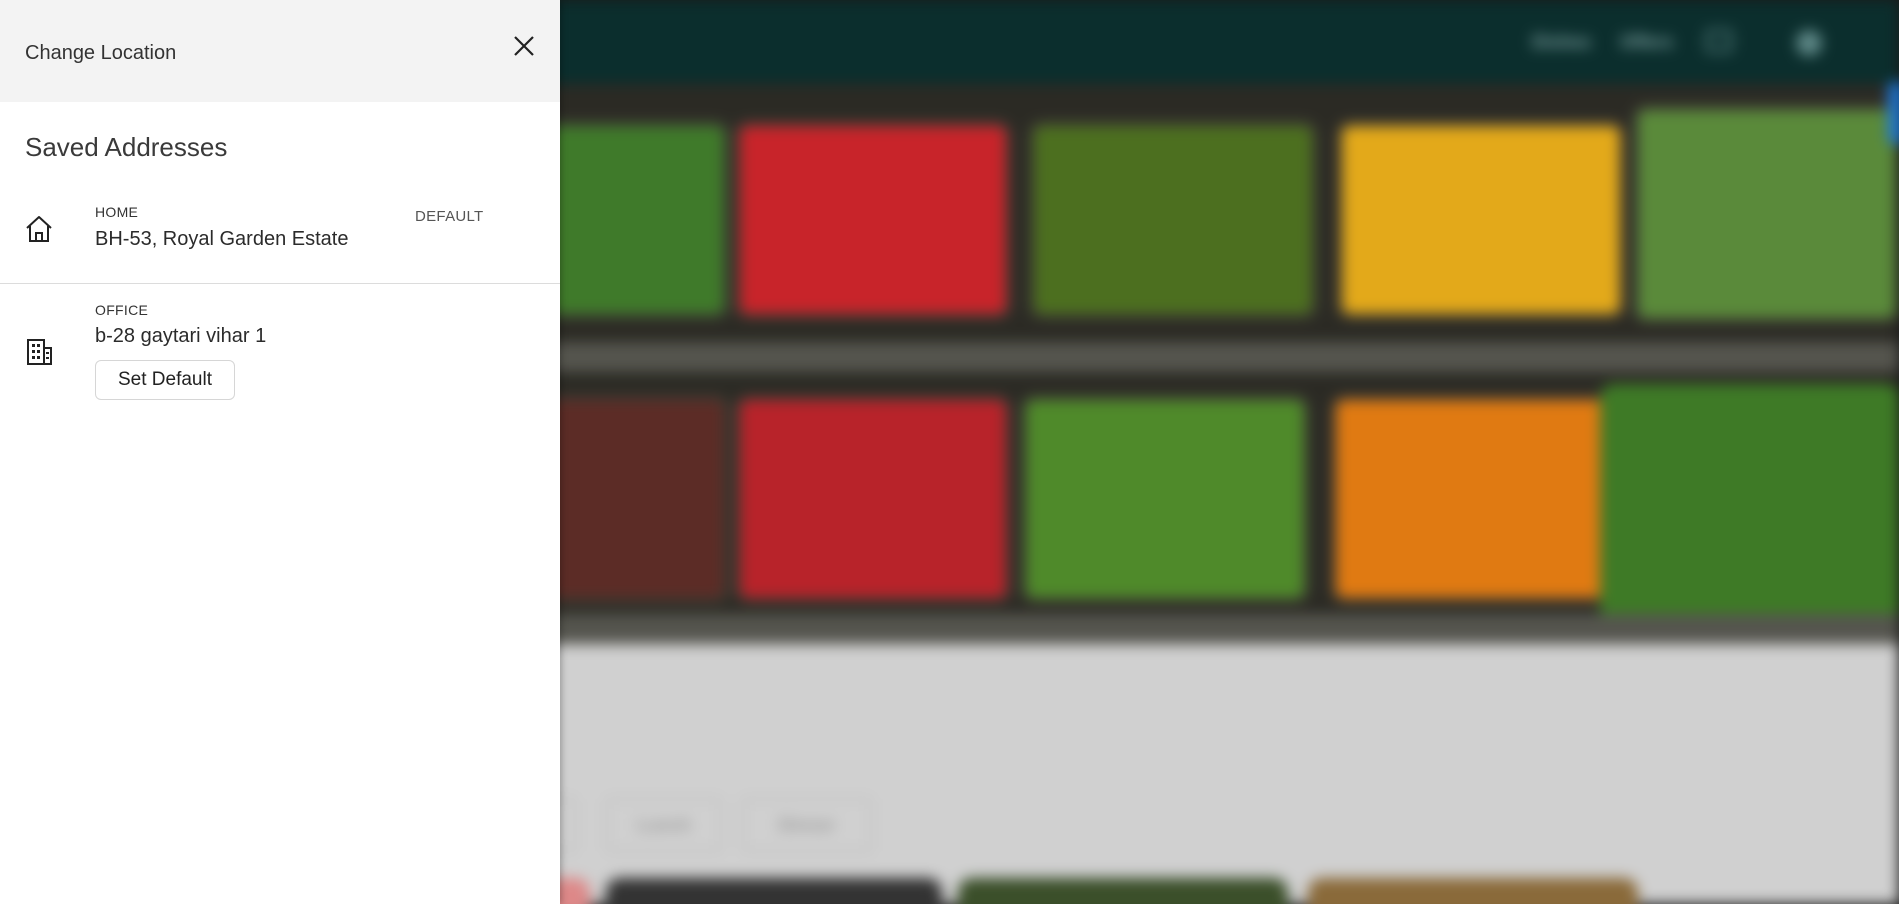  I want to click on close-button, so click(524, 46).